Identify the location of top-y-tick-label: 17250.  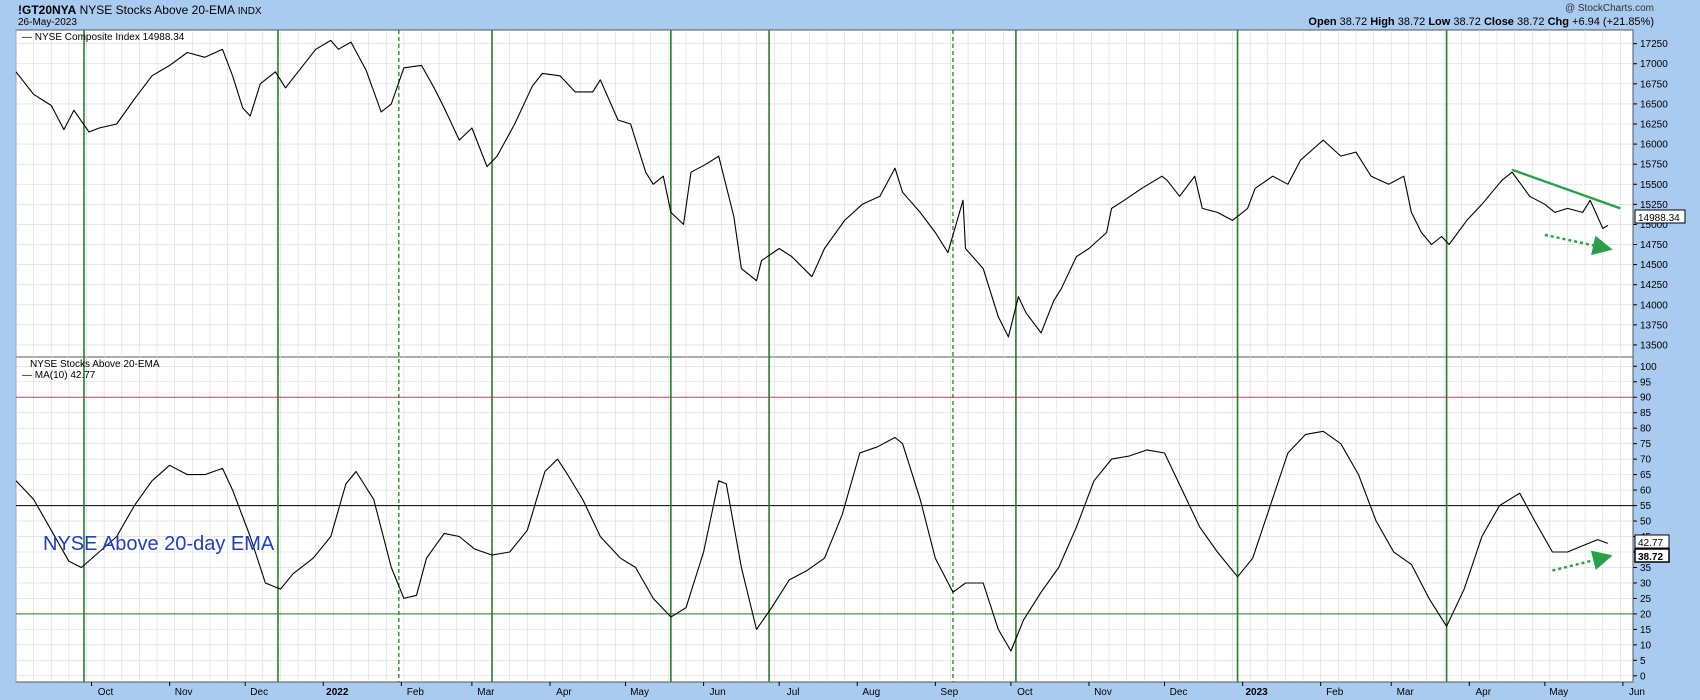
(1654, 44).